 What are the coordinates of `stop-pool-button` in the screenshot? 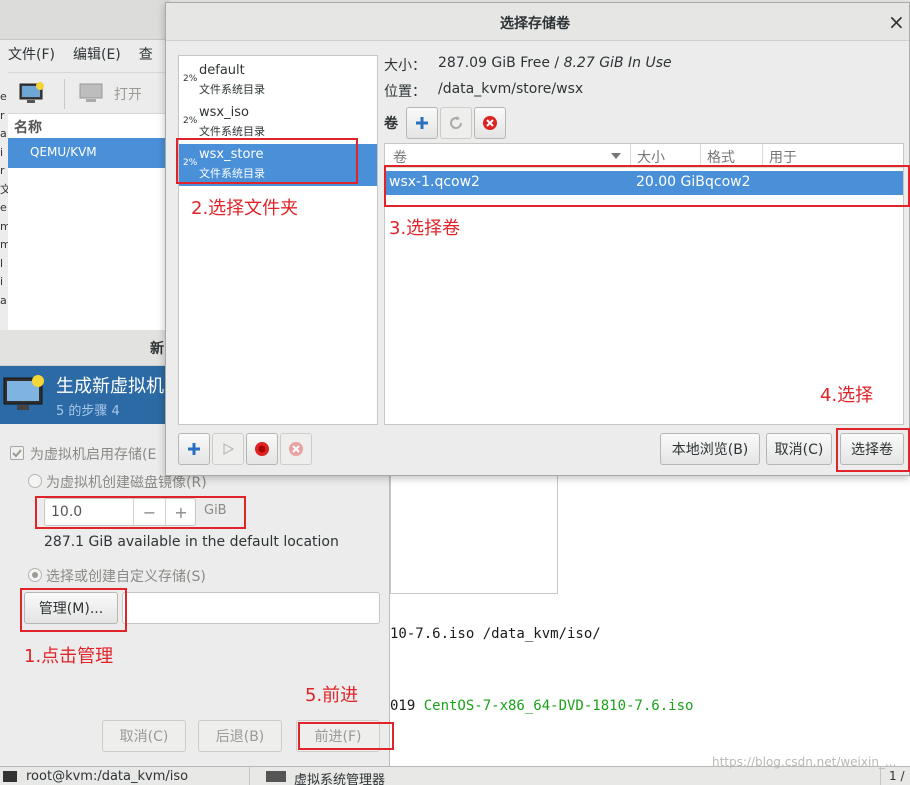 It's located at (262, 449).